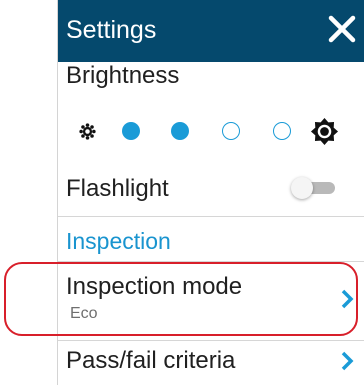 Image resolution: width=364 pixels, height=385 pixels. Describe the element at coordinates (211, 216) in the screenshot. I see `divider` at that location.